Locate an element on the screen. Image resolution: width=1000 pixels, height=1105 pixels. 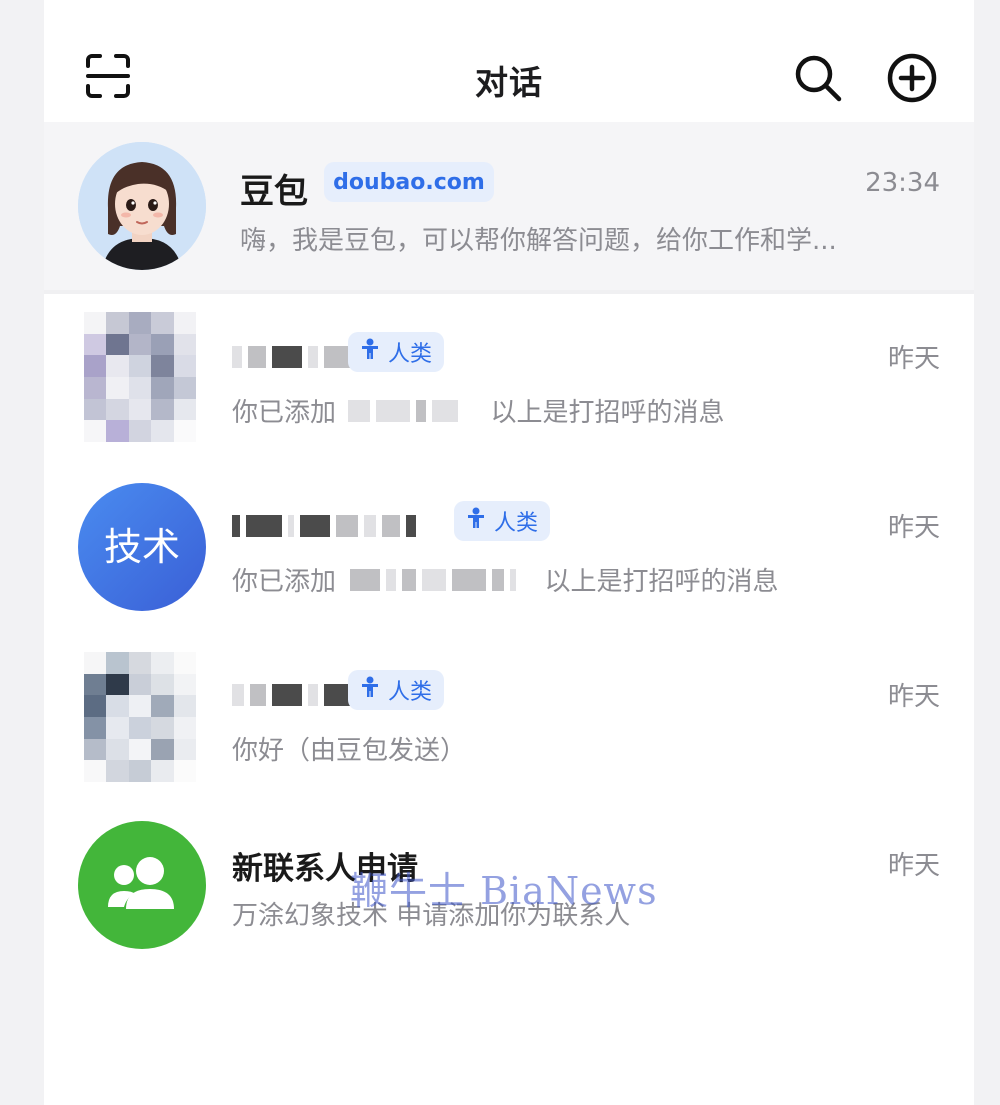
add-circle-icon is located at coordinates (912, 78).